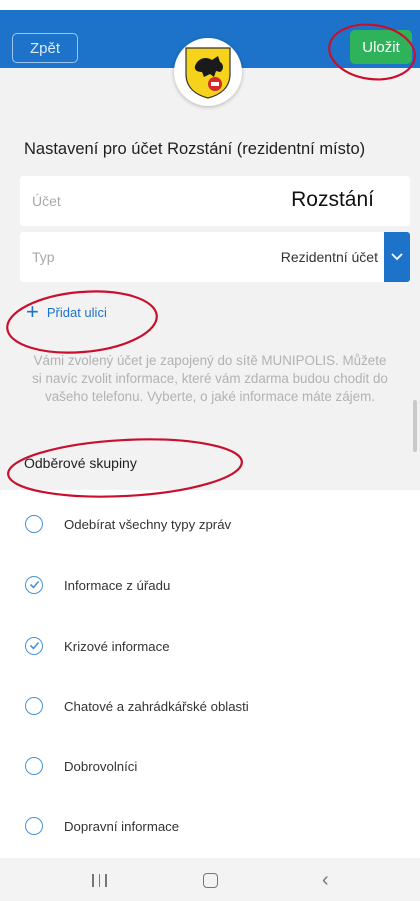 Image resolution: width=420 pixels, height=901 pixels. Describe the element at coordinates (117, 646) in the screenshot. I see `list-item-label: Krizové informace` at that location.